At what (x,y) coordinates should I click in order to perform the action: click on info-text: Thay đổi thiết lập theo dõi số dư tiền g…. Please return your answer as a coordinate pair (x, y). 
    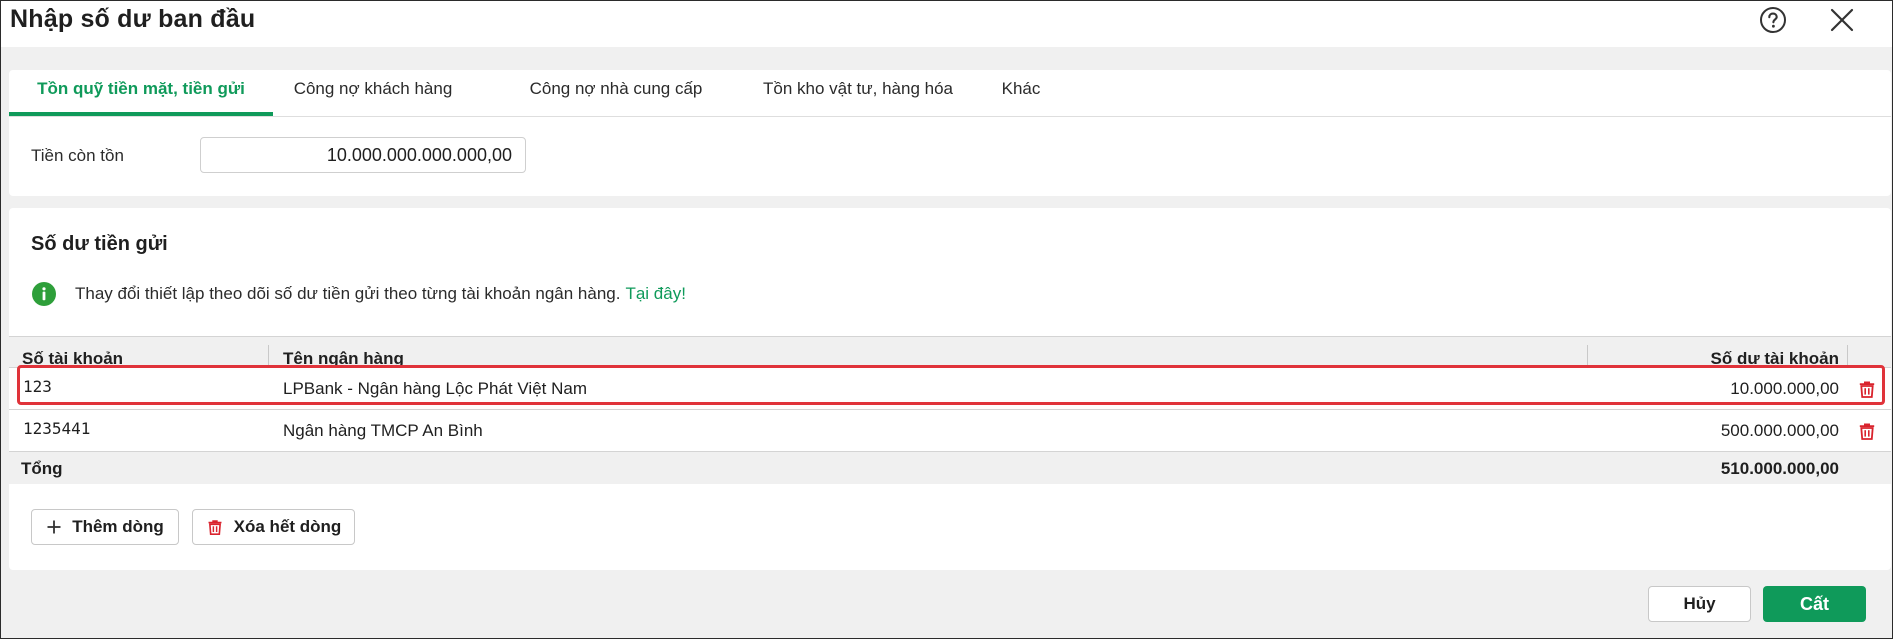
    Looking at the image, I should click on (348, 293).